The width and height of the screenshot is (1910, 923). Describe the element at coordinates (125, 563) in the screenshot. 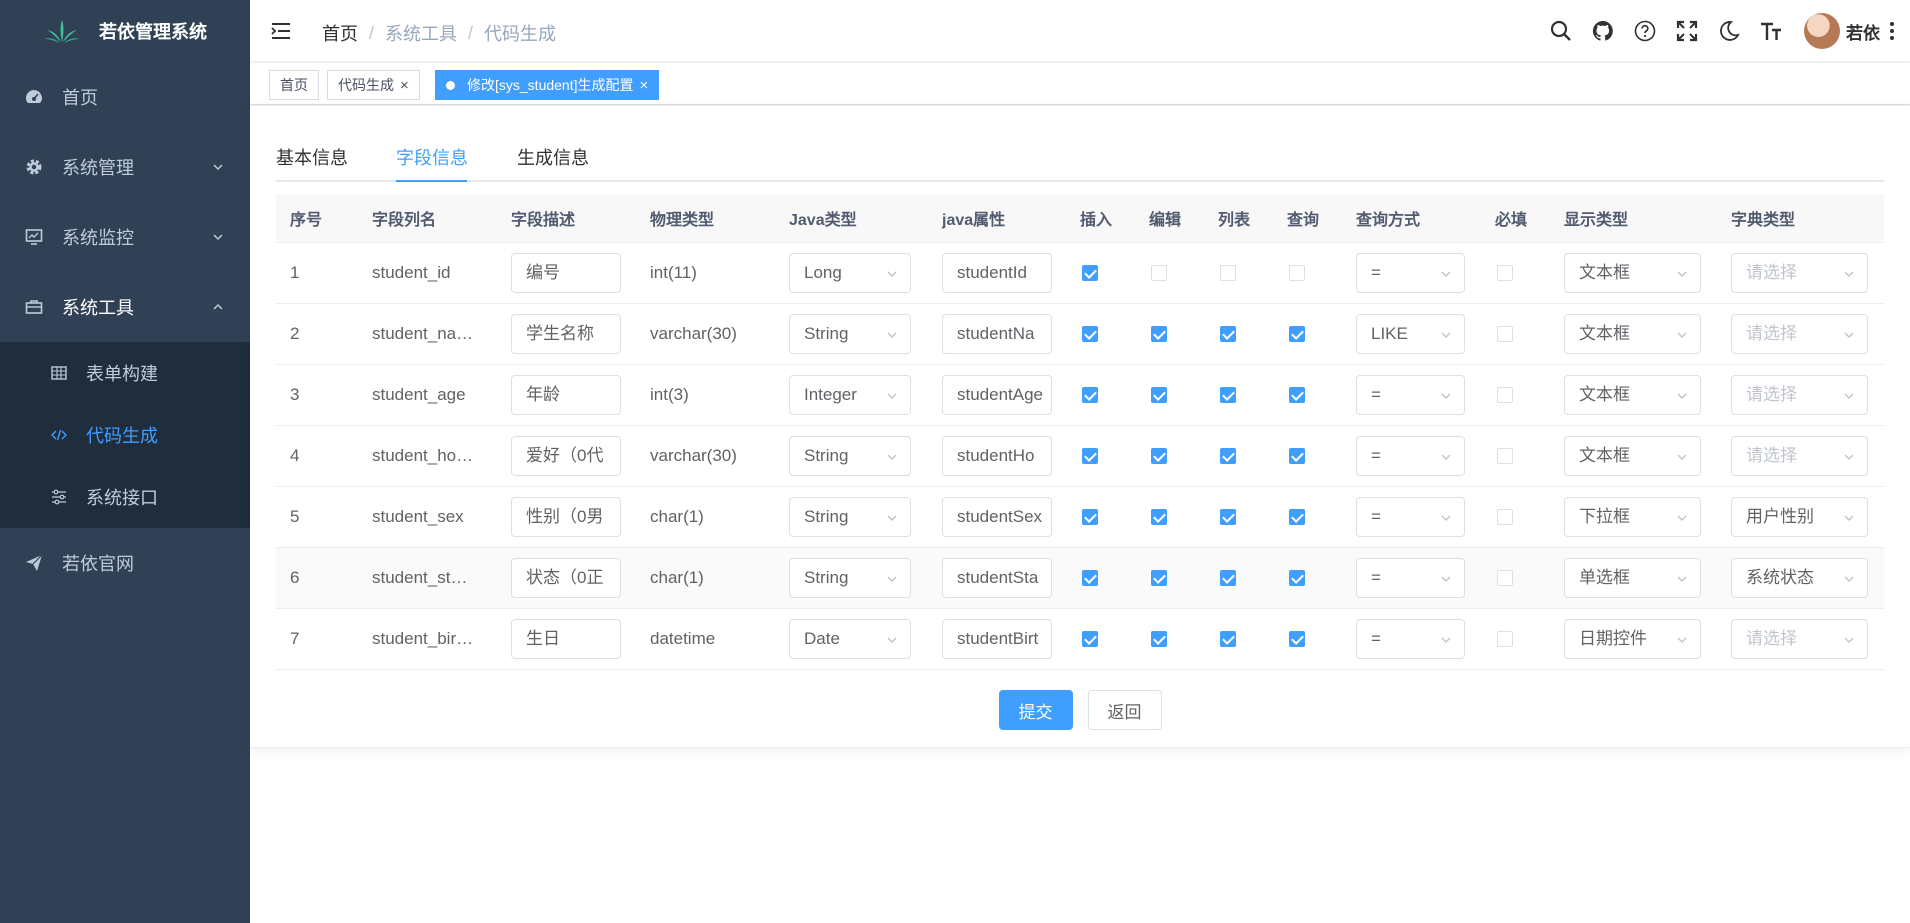

I see `sidebar-item-website: 若依官网` at that location.